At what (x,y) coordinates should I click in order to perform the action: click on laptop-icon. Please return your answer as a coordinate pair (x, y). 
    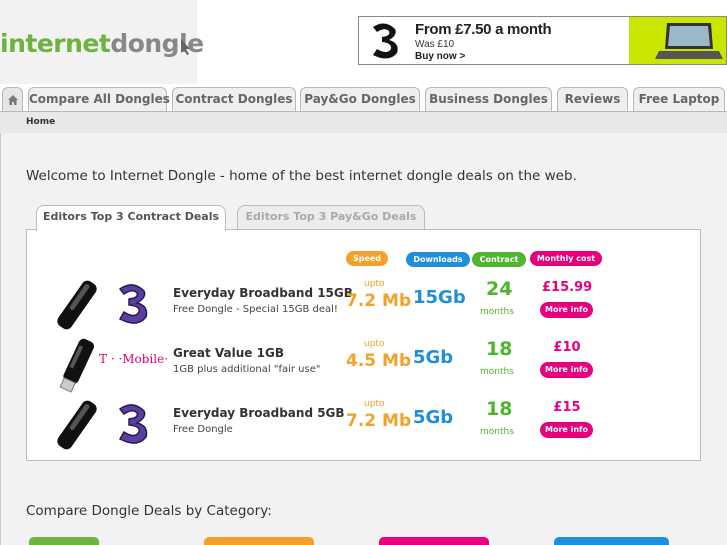
    Looking at the image, I should click on (689, 41).